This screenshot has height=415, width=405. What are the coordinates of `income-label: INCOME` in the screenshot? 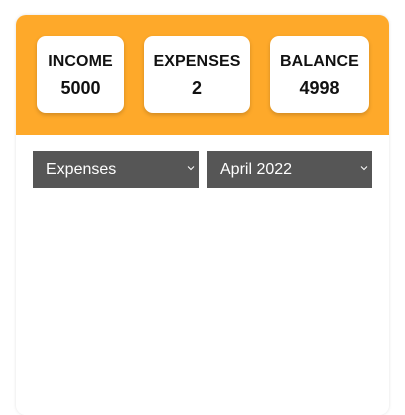 It's located at (80, 61).